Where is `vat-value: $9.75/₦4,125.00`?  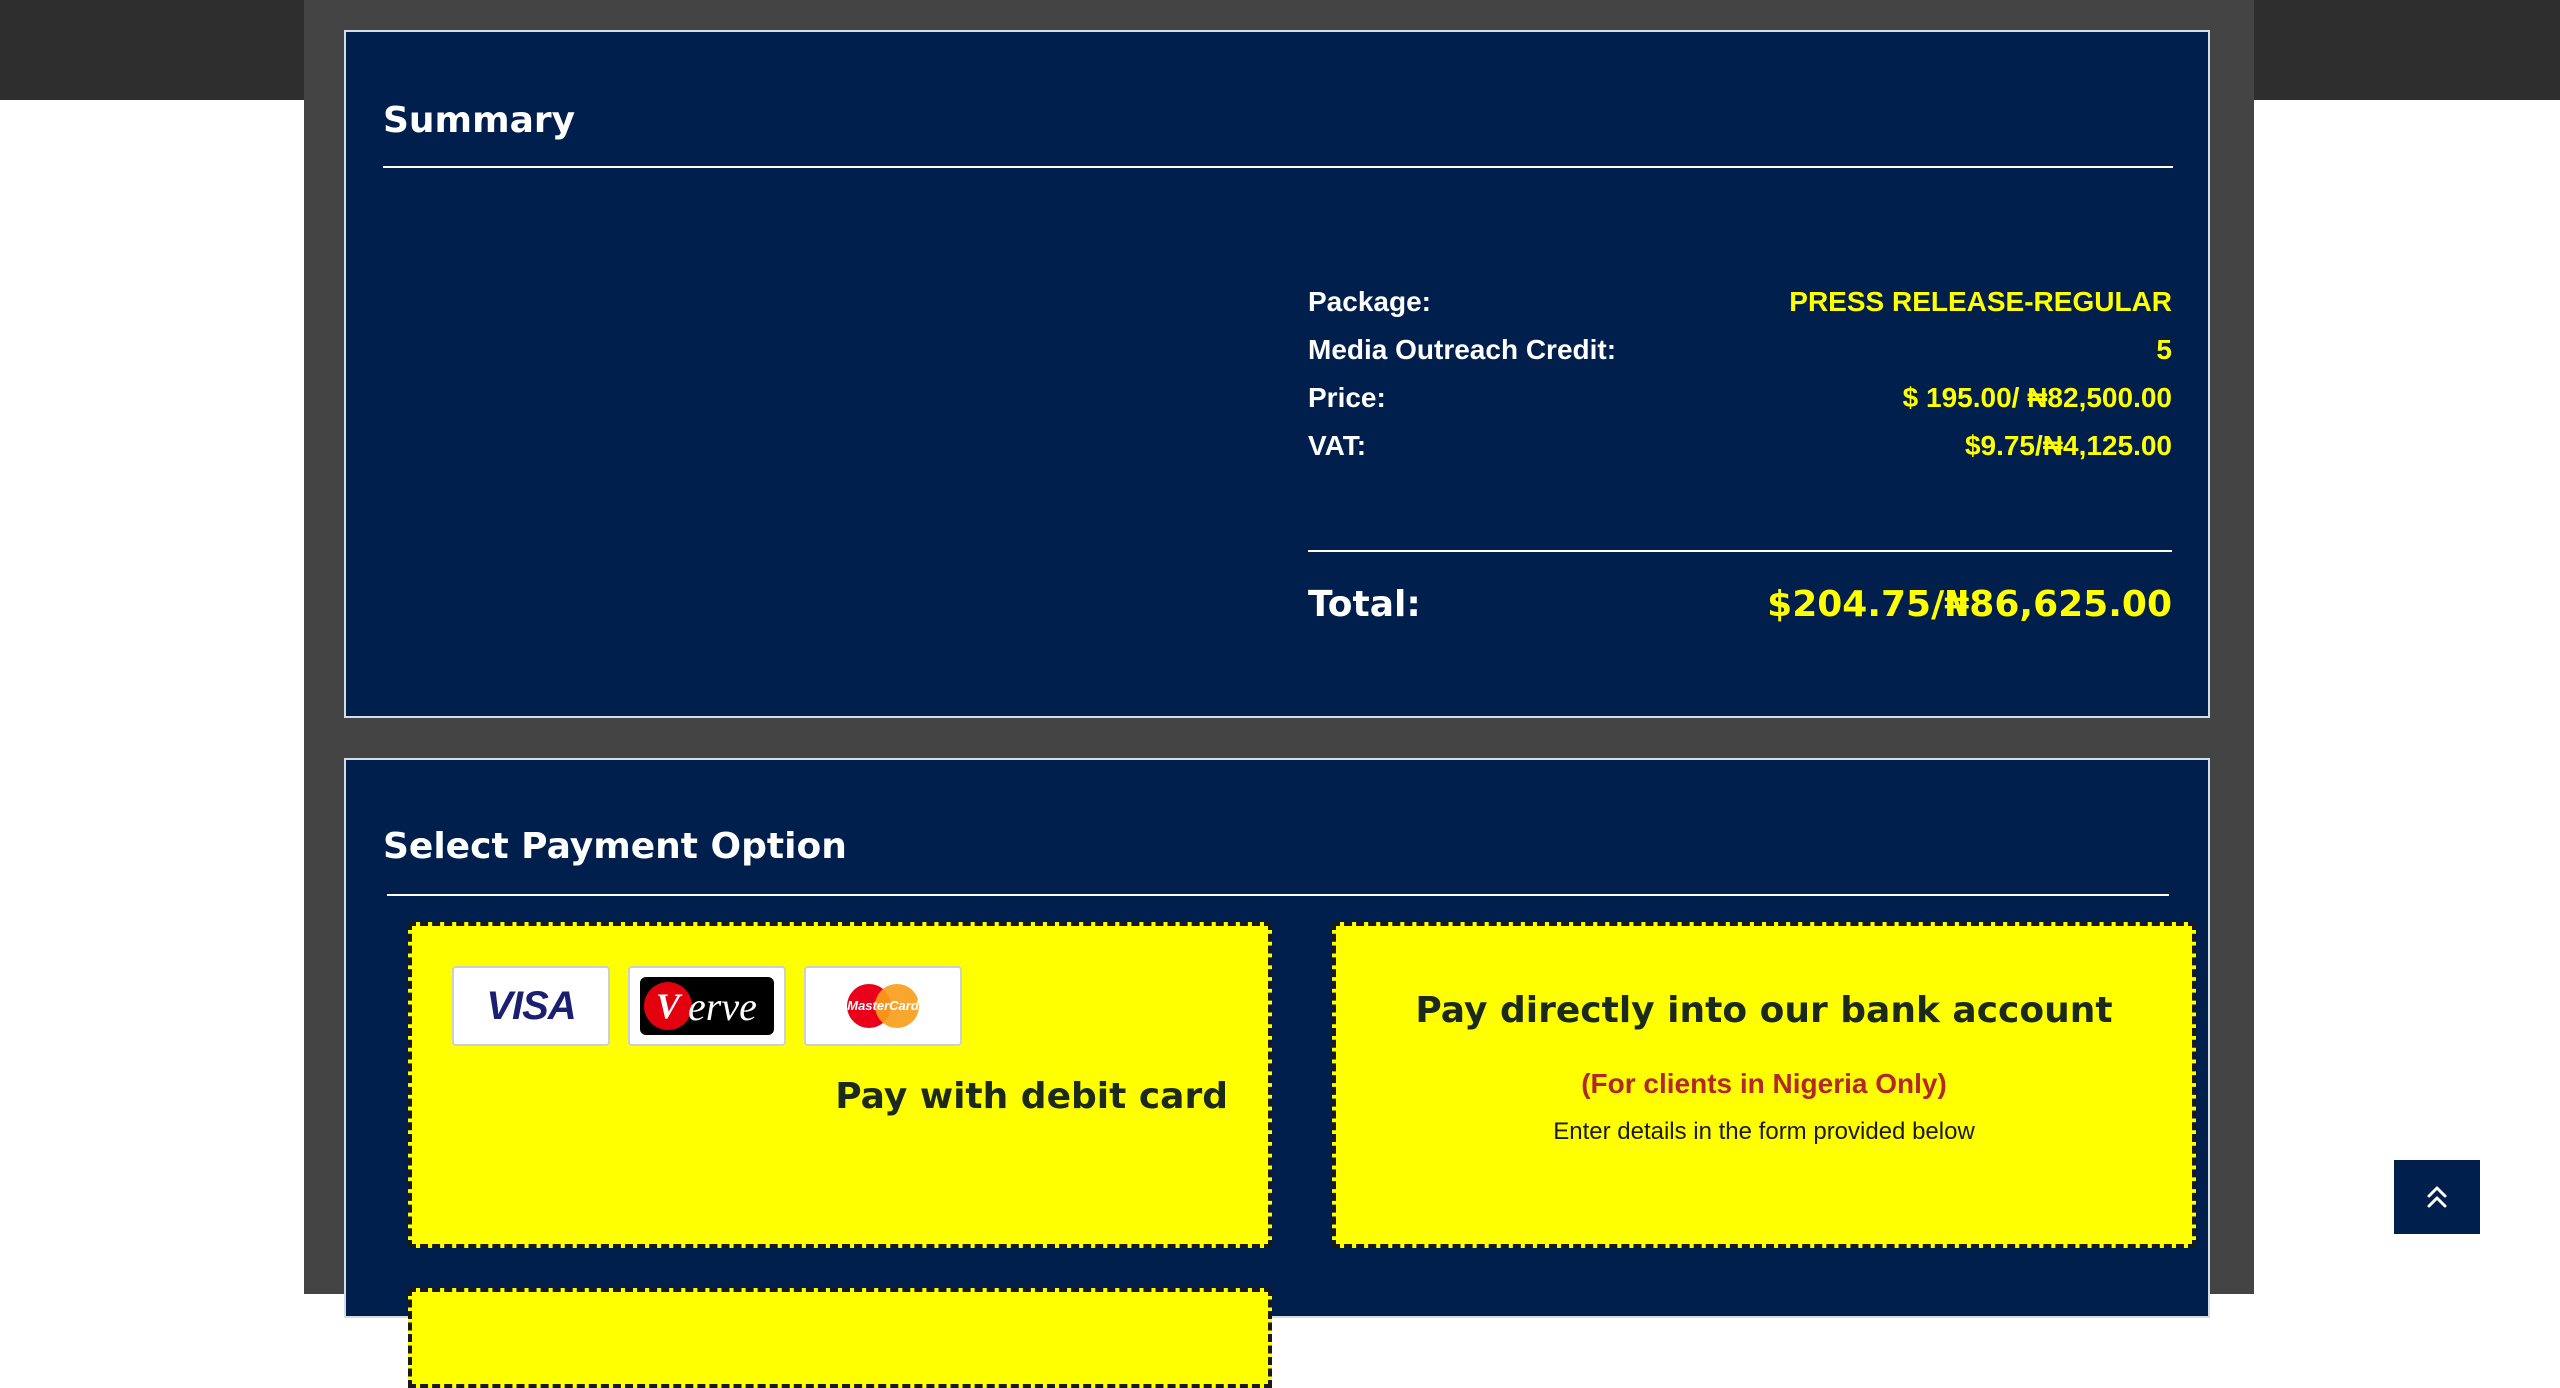
vat-value: $9.75/₦4,125.00 is located at coordinates (2068, 445).